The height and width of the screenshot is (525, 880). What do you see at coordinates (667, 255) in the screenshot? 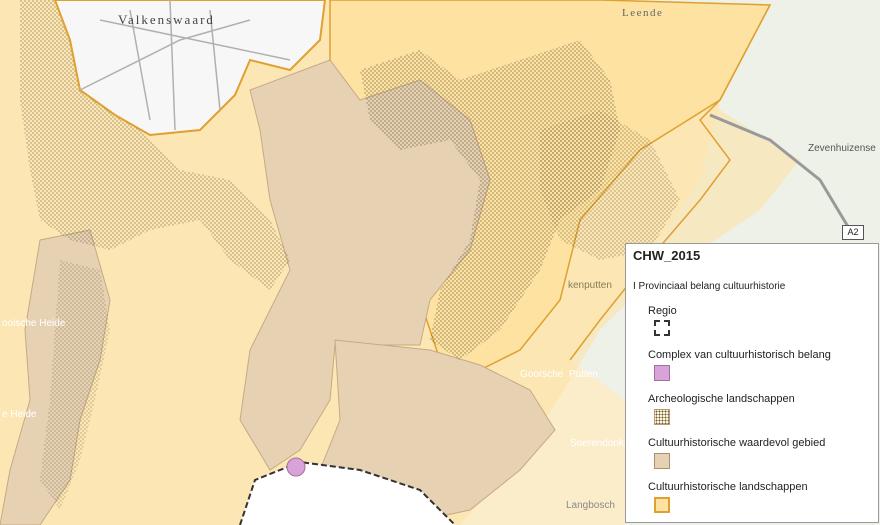
I see `legend-title: CHW_2015` at bounding box center [667, 255].